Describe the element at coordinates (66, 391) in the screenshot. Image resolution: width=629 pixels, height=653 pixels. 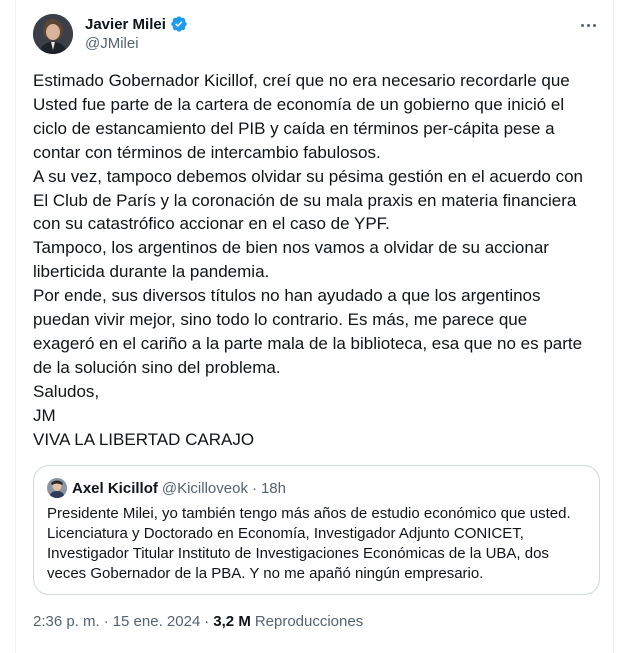
I see `tweet-line: Saludos,` at that location.